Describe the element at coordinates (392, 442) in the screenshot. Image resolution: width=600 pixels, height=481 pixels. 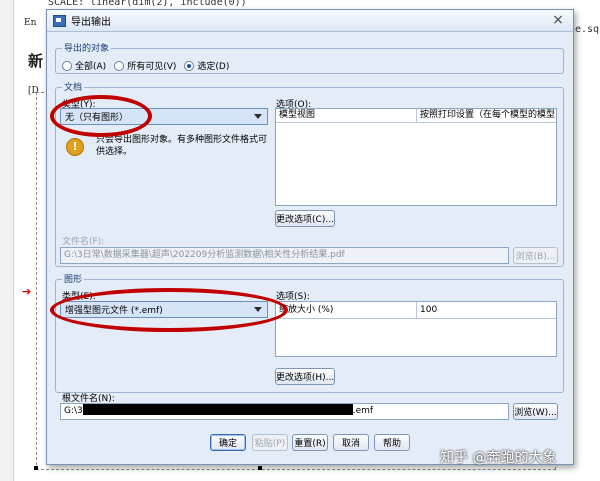
I see `help-button: 帮助` at that location.